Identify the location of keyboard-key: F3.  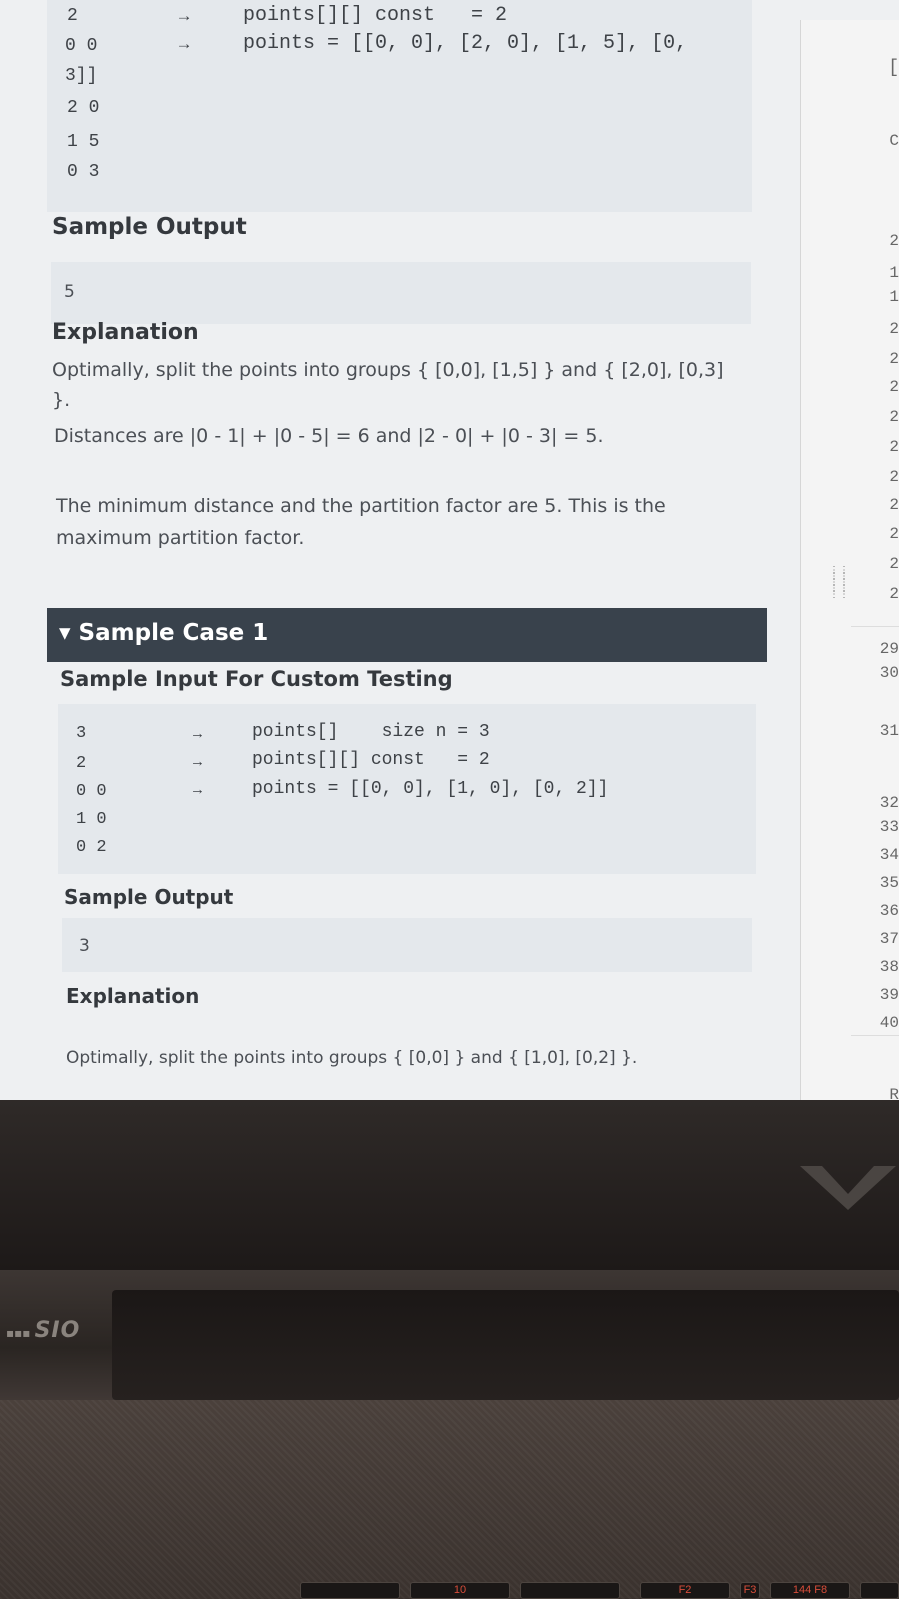
(750, 1590).